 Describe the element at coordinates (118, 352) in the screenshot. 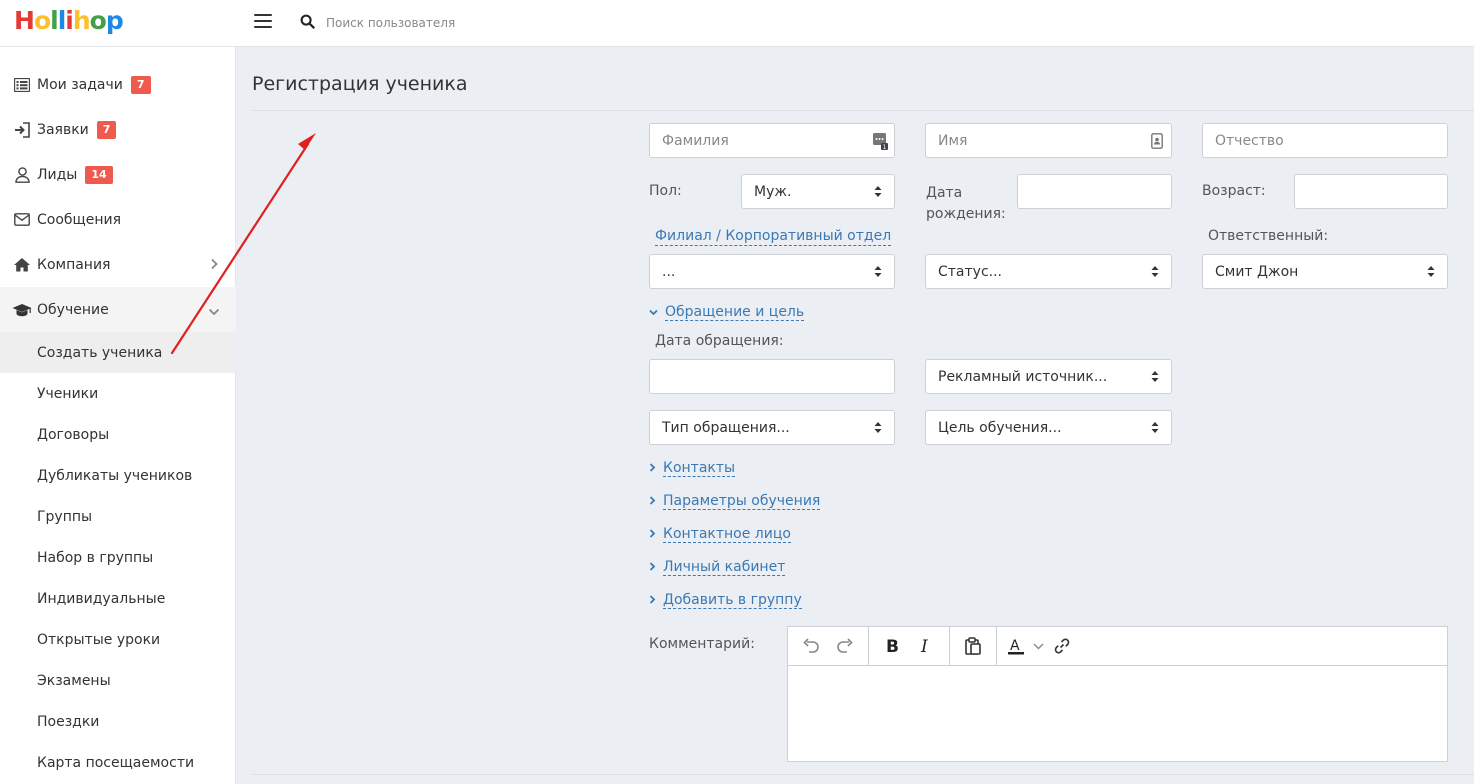

I see `sidebar-subitem-create-student: Создать ученика` at that location.